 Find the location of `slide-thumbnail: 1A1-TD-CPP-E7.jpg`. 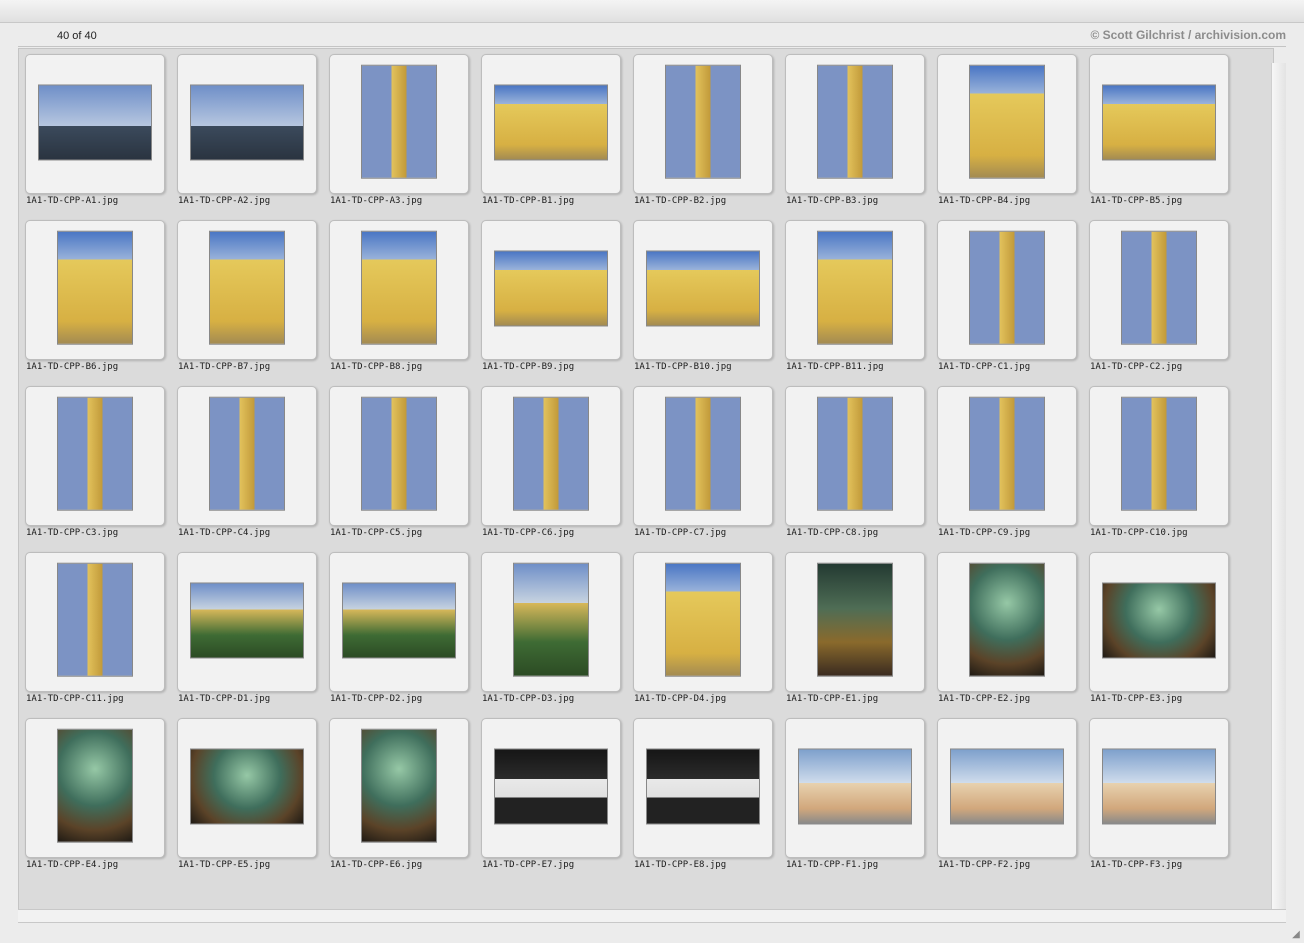

slide-thumbnail: 1A1-TD-CPP-E7.jpg is located at coordinates (551, 794).